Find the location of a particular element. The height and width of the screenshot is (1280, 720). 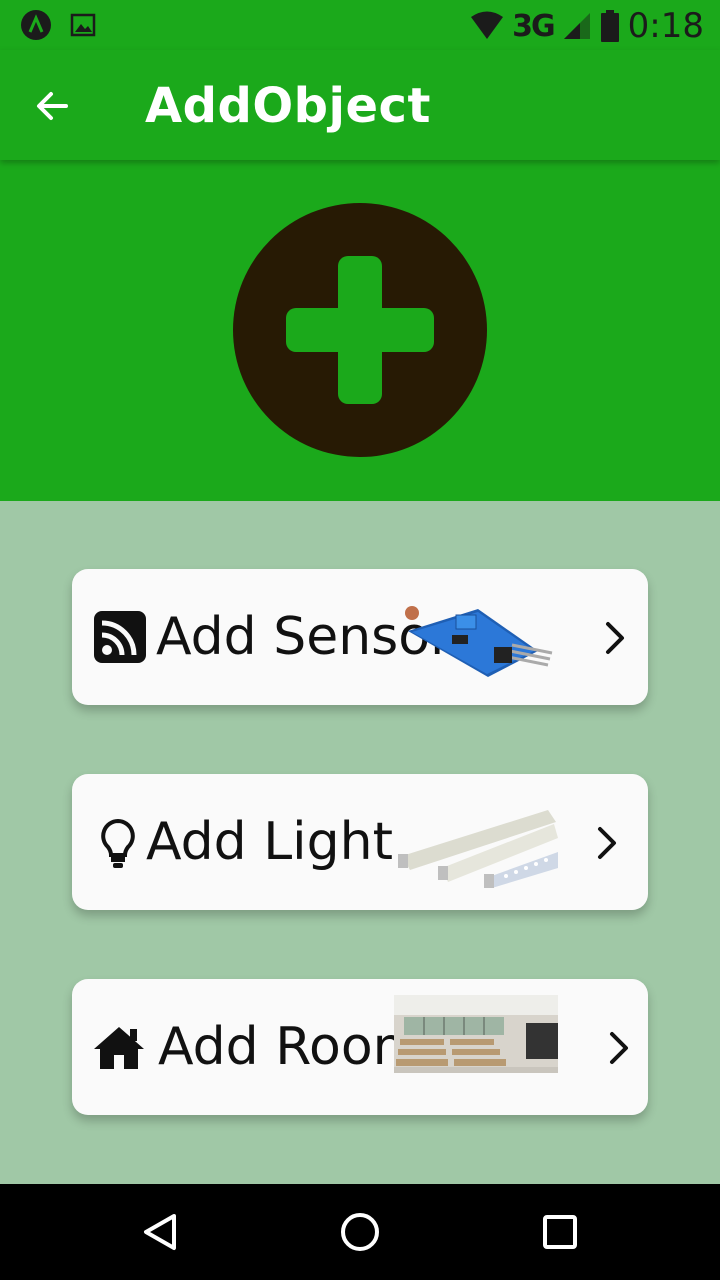

add-light-label: Add Light is located at coordinates (269, 842).